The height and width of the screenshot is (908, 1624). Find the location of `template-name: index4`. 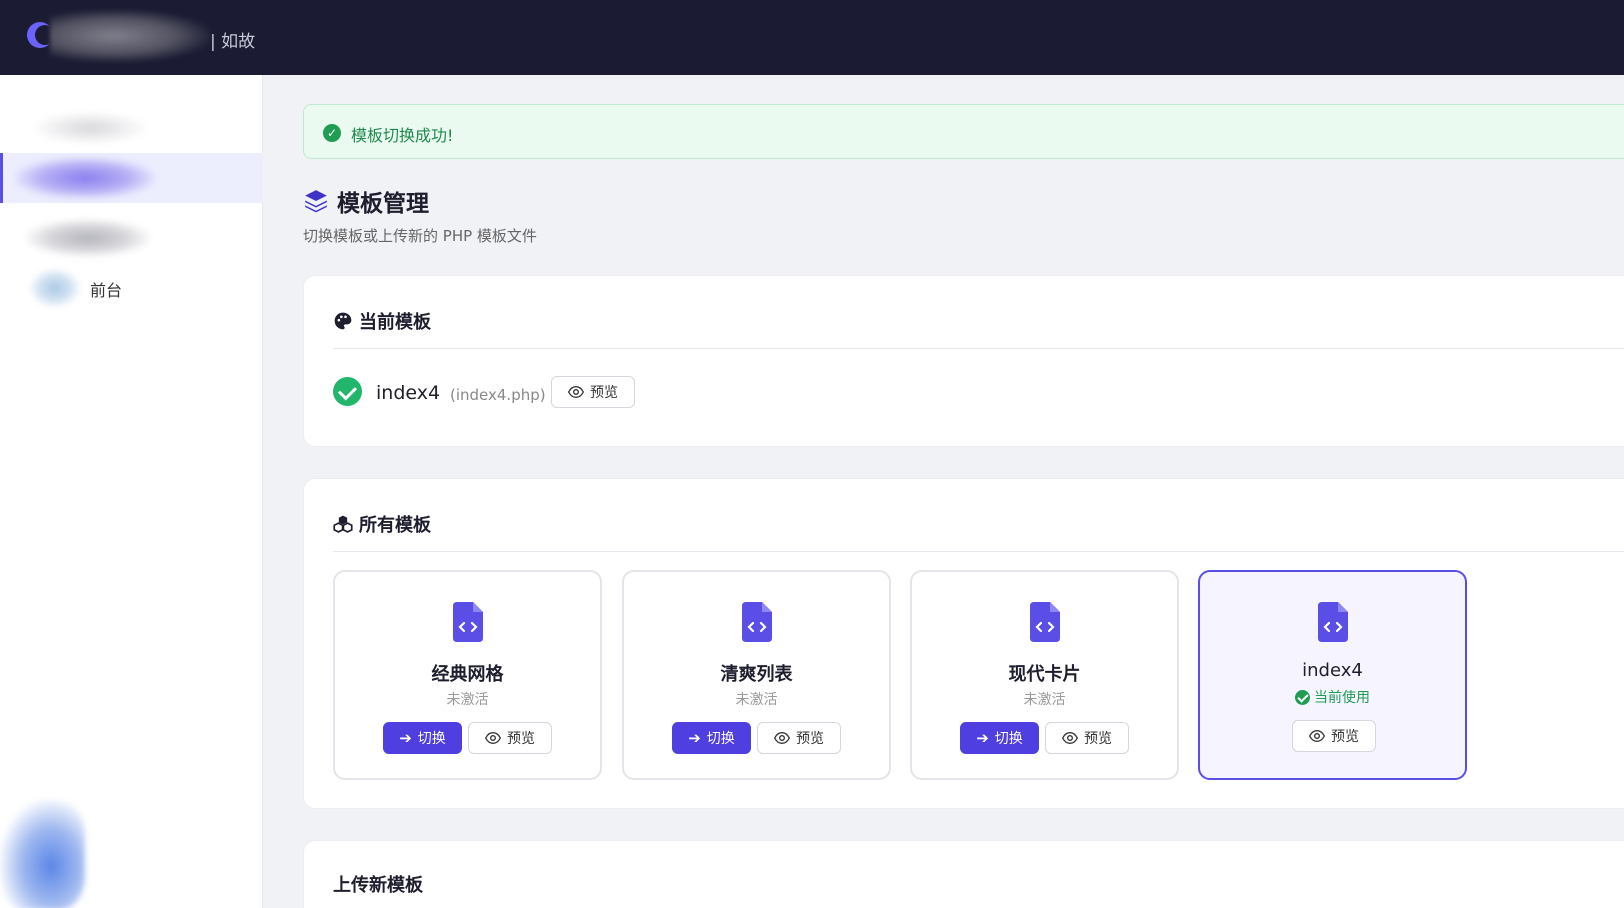

template-name: index4 is located at coordinates (1332, 670).